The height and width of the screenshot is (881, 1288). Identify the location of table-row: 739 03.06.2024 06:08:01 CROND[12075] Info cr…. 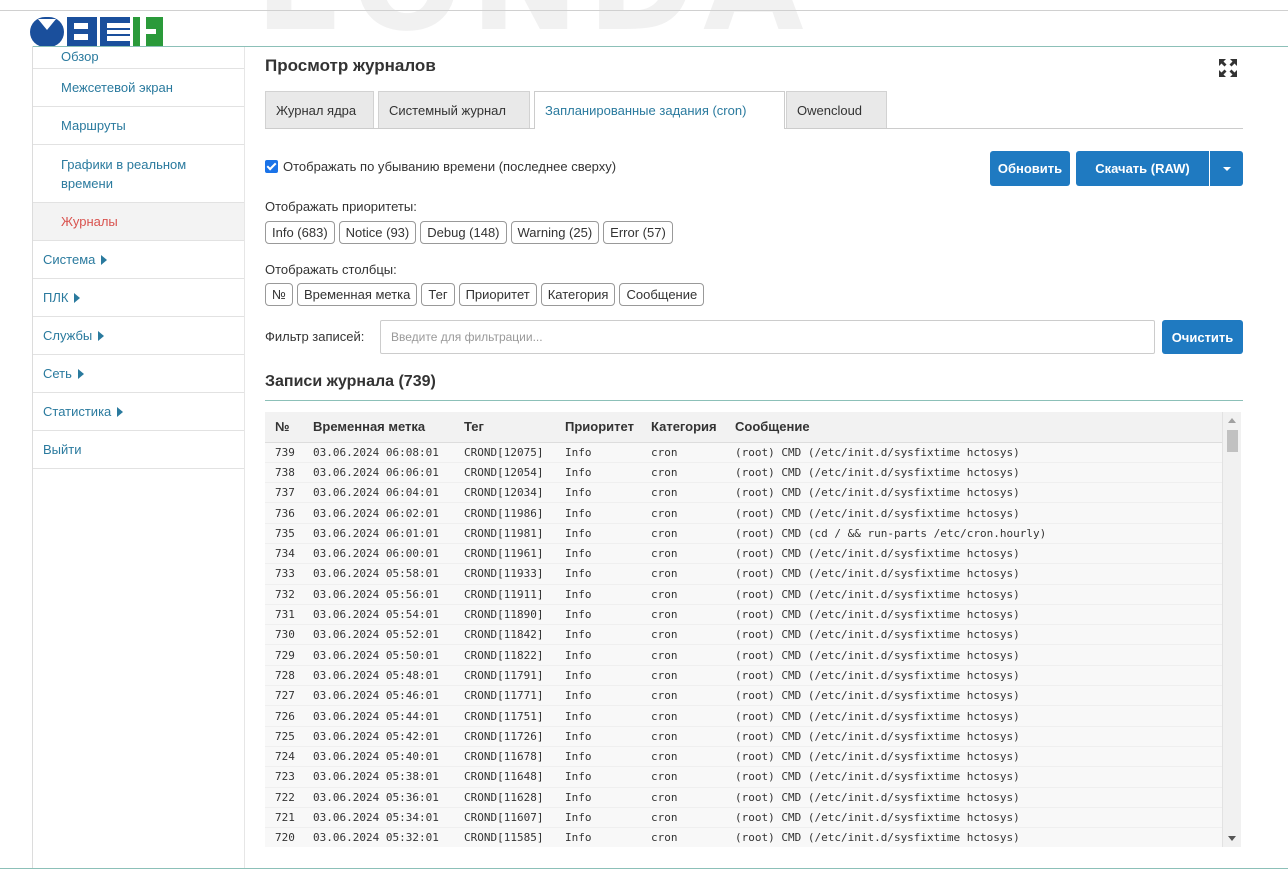
(743, 452).